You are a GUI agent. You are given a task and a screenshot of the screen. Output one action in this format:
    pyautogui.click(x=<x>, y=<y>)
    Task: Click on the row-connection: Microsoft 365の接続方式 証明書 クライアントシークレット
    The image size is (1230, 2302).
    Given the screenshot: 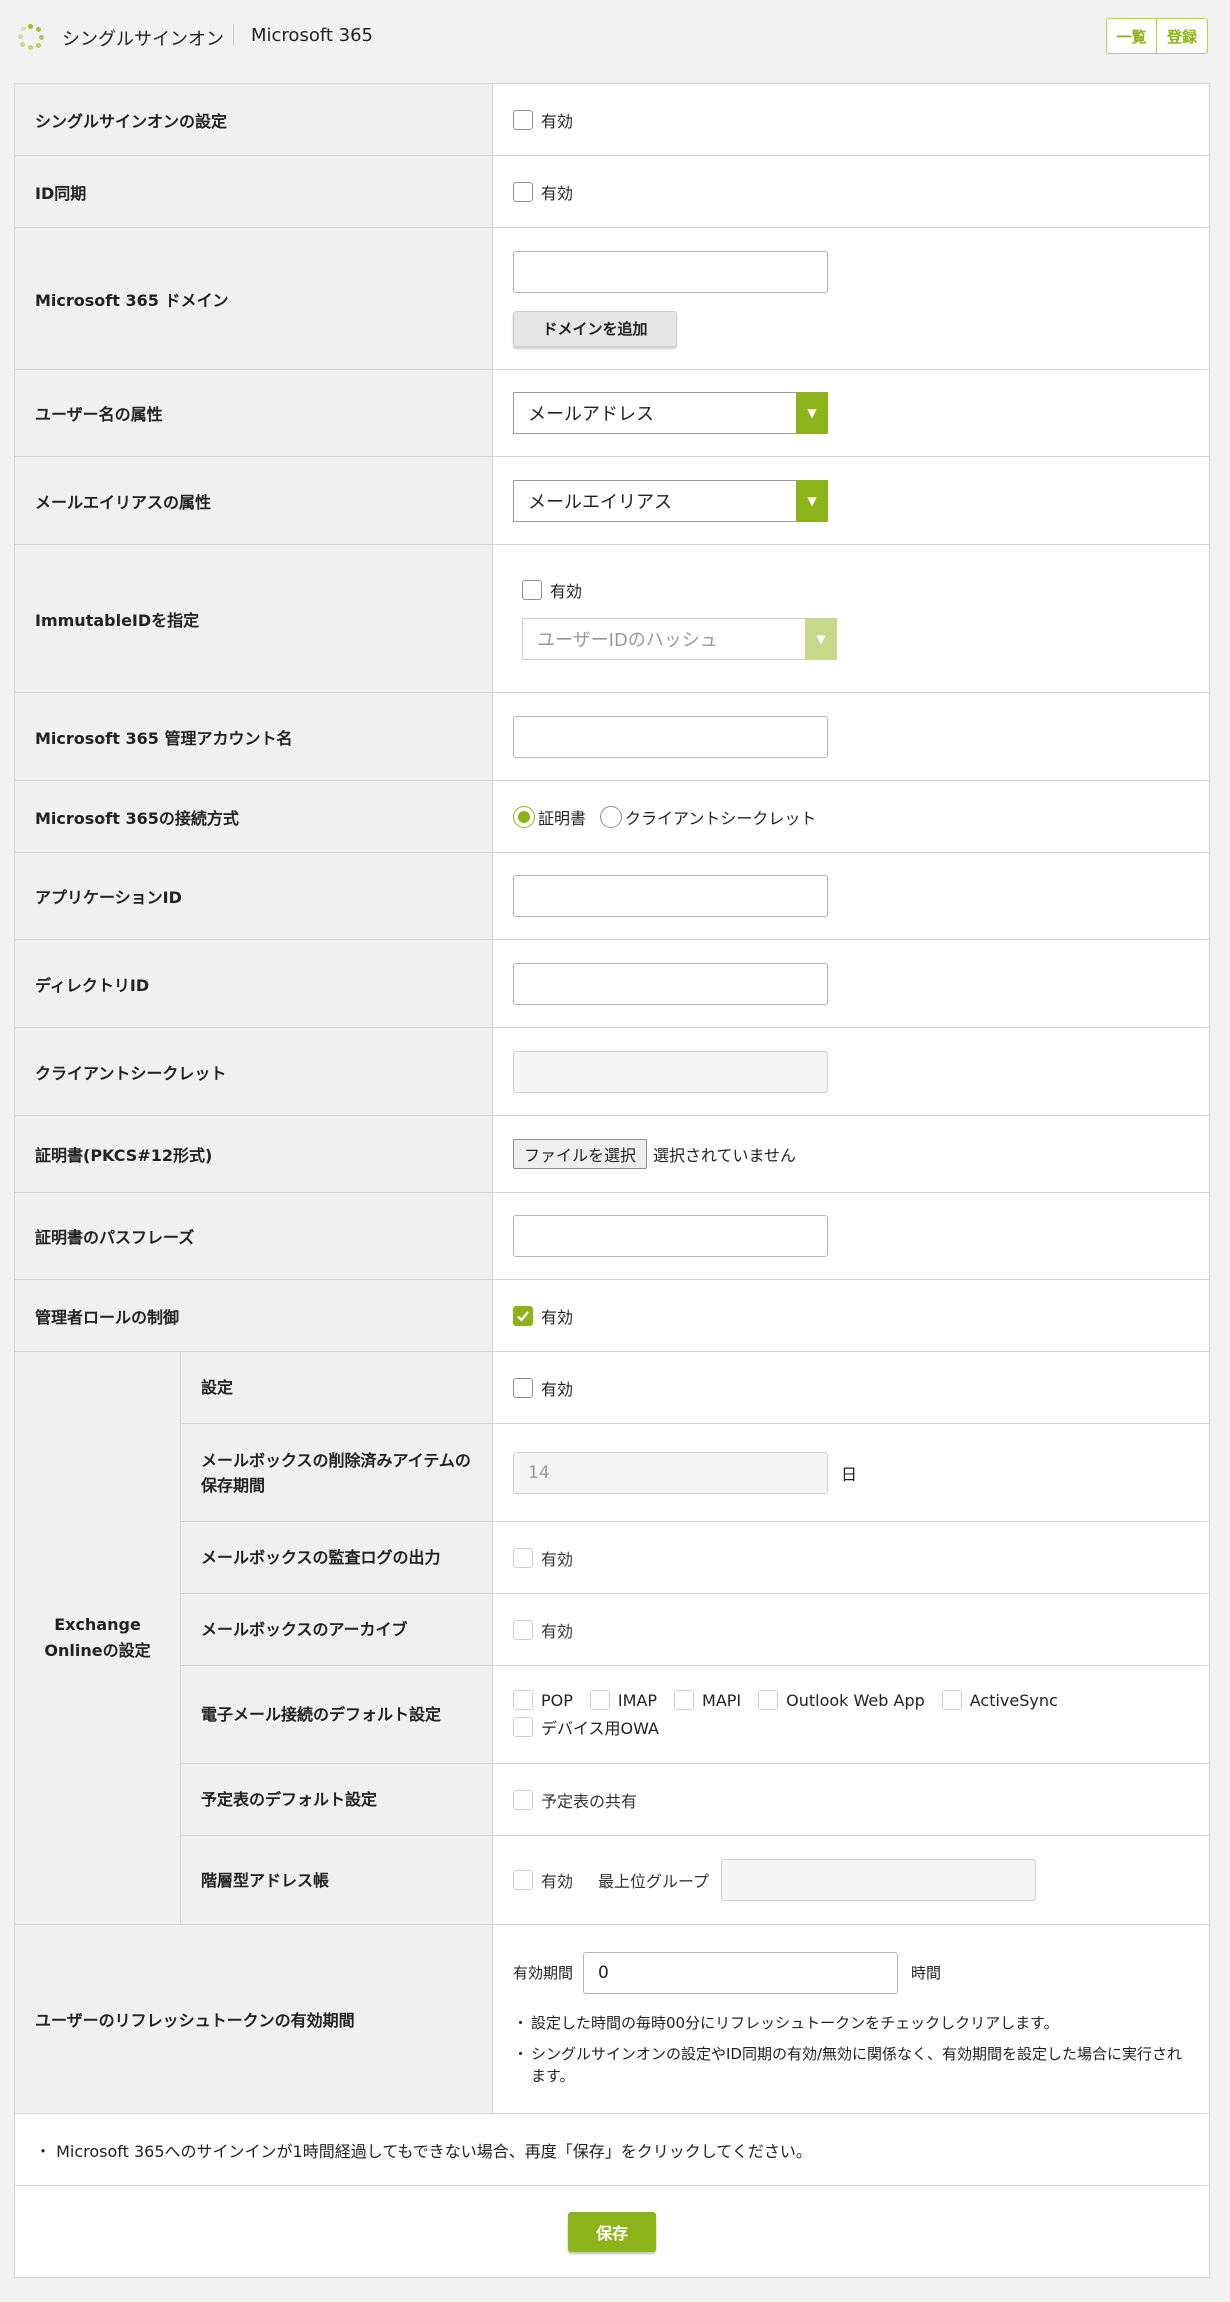 What is the action you would take?
    pyautogui.click(x=612, y=817)
    